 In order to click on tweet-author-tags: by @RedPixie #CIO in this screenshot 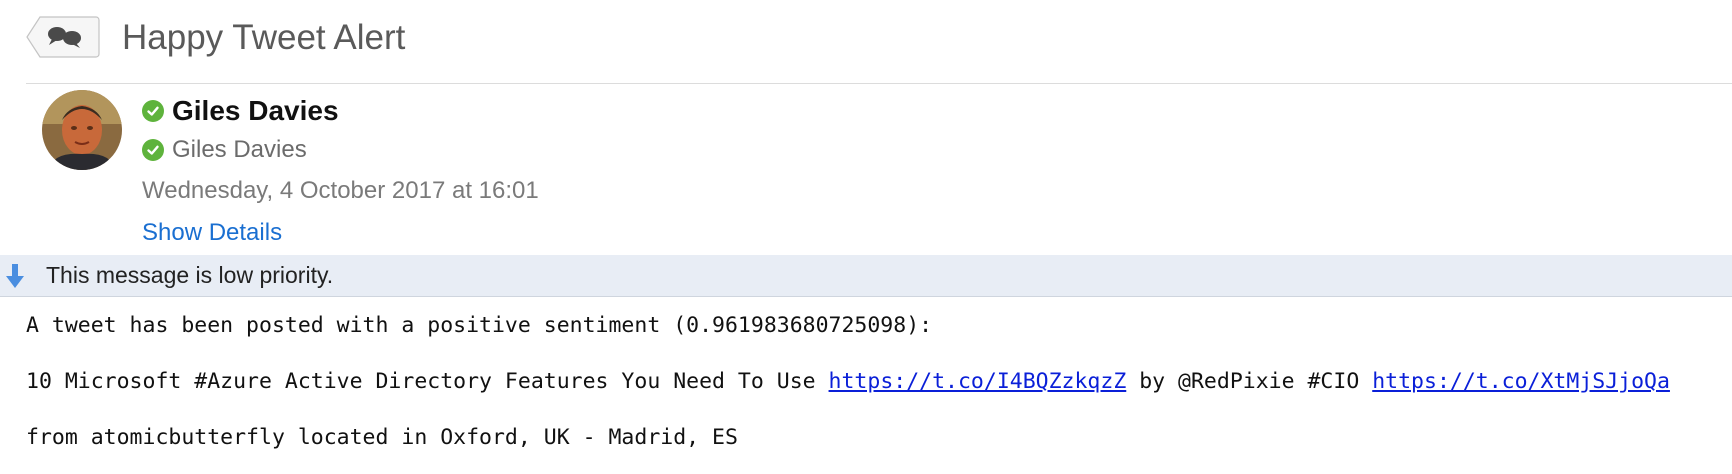, I will do `click(1249, 381)`.